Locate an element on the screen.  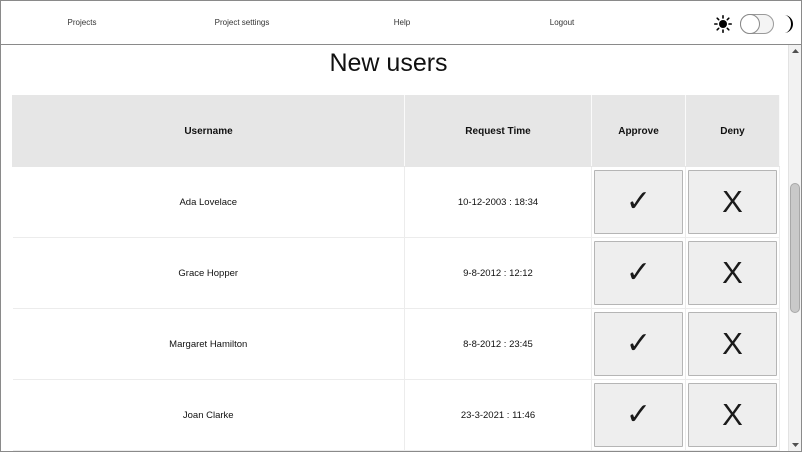
theme-toggle is located at coordinates (755, 24).